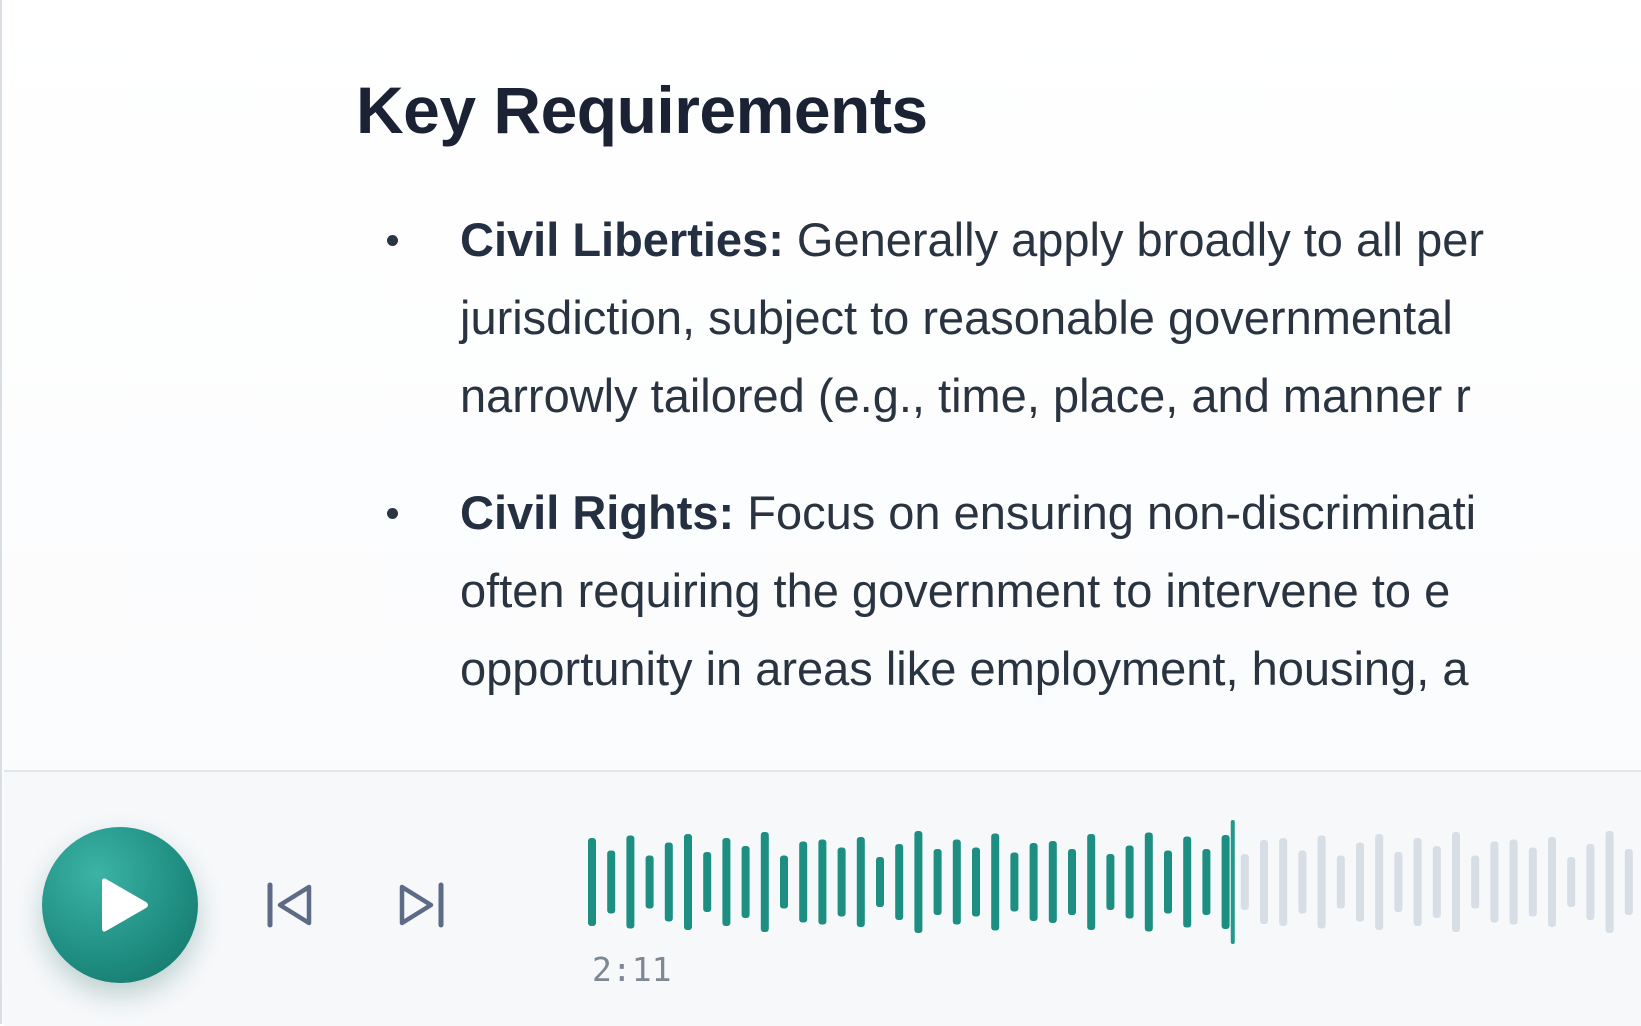 The height and width of the screenshot is (1026, 1641). I want to click on previous-button, so click(290, 905).